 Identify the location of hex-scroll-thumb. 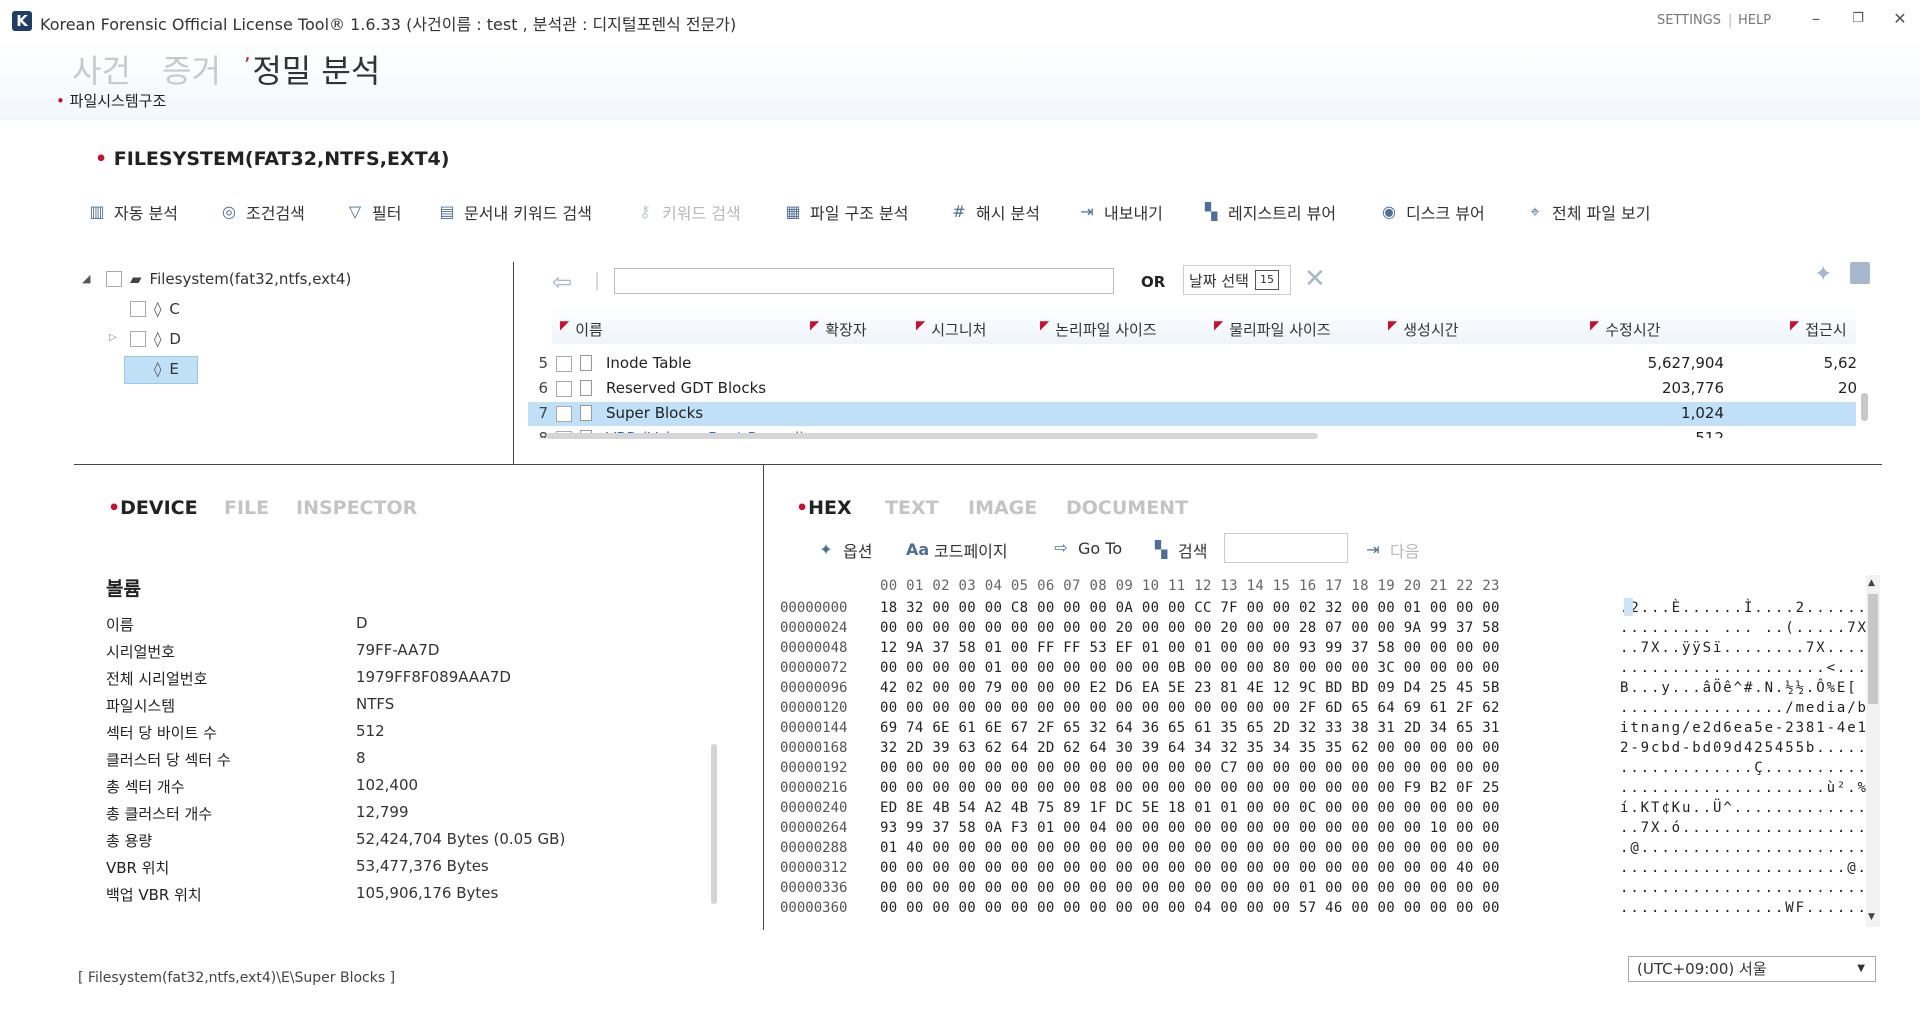
(1873, 649).